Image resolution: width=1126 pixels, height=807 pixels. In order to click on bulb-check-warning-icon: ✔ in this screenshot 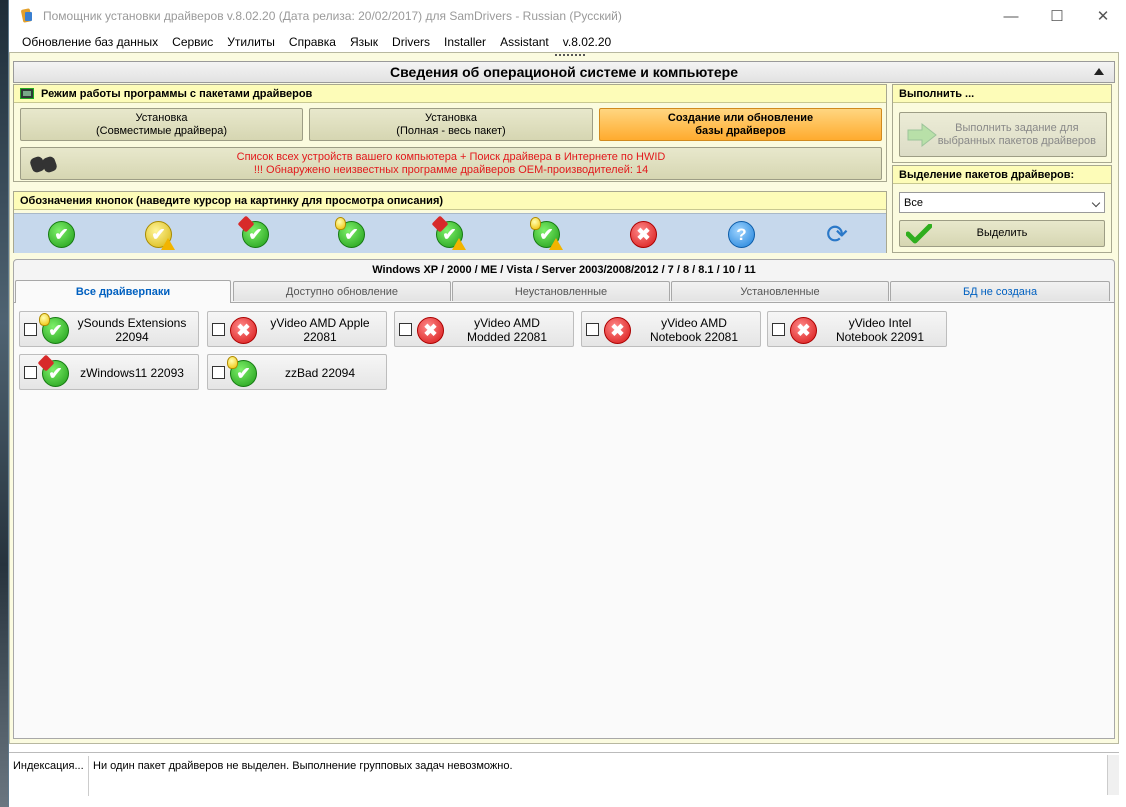, I will do `click(546, 233)`.